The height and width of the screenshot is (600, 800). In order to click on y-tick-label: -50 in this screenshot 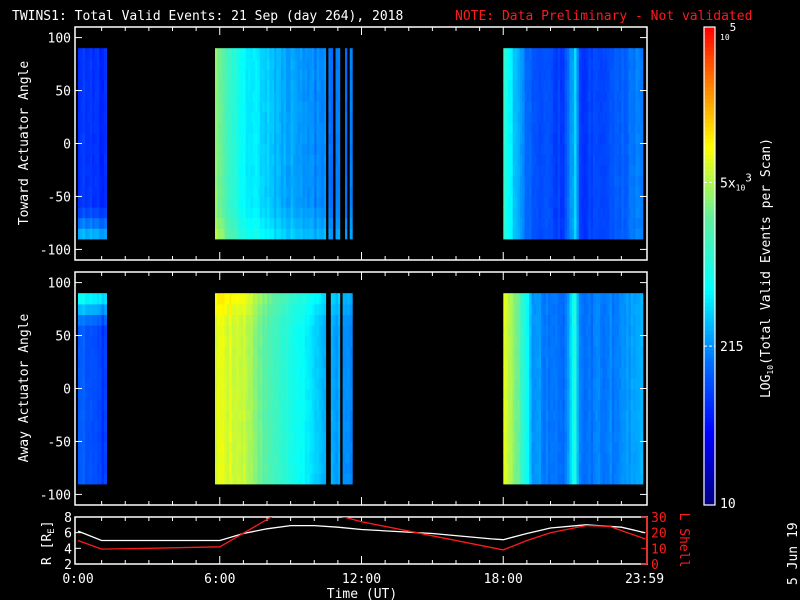, I will do `click(59, 197)`.